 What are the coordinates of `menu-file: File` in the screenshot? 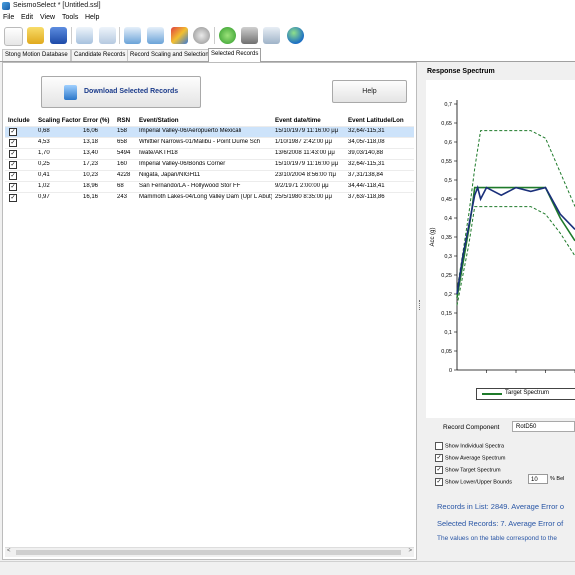 It's located at (8, 17).